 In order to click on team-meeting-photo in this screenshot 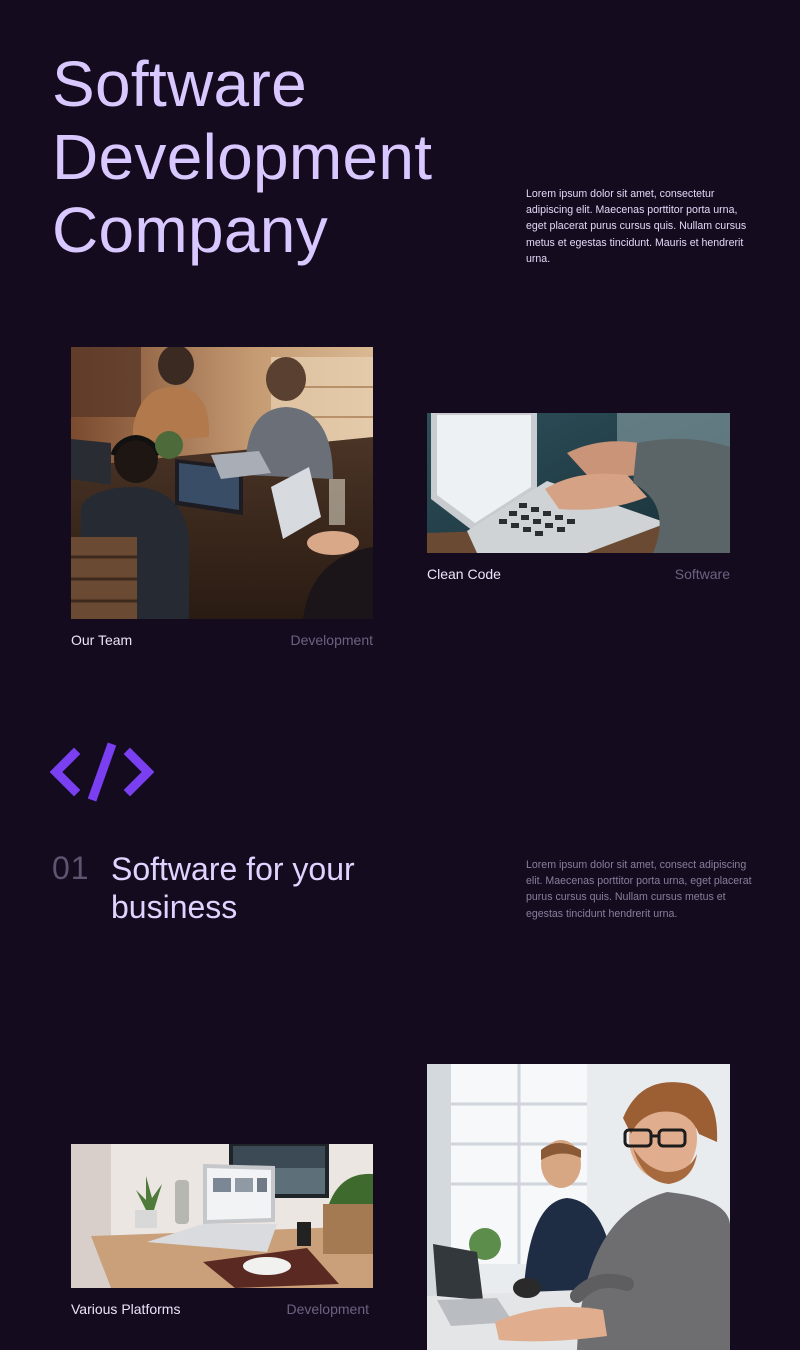, I will do `click(222, 483)`.